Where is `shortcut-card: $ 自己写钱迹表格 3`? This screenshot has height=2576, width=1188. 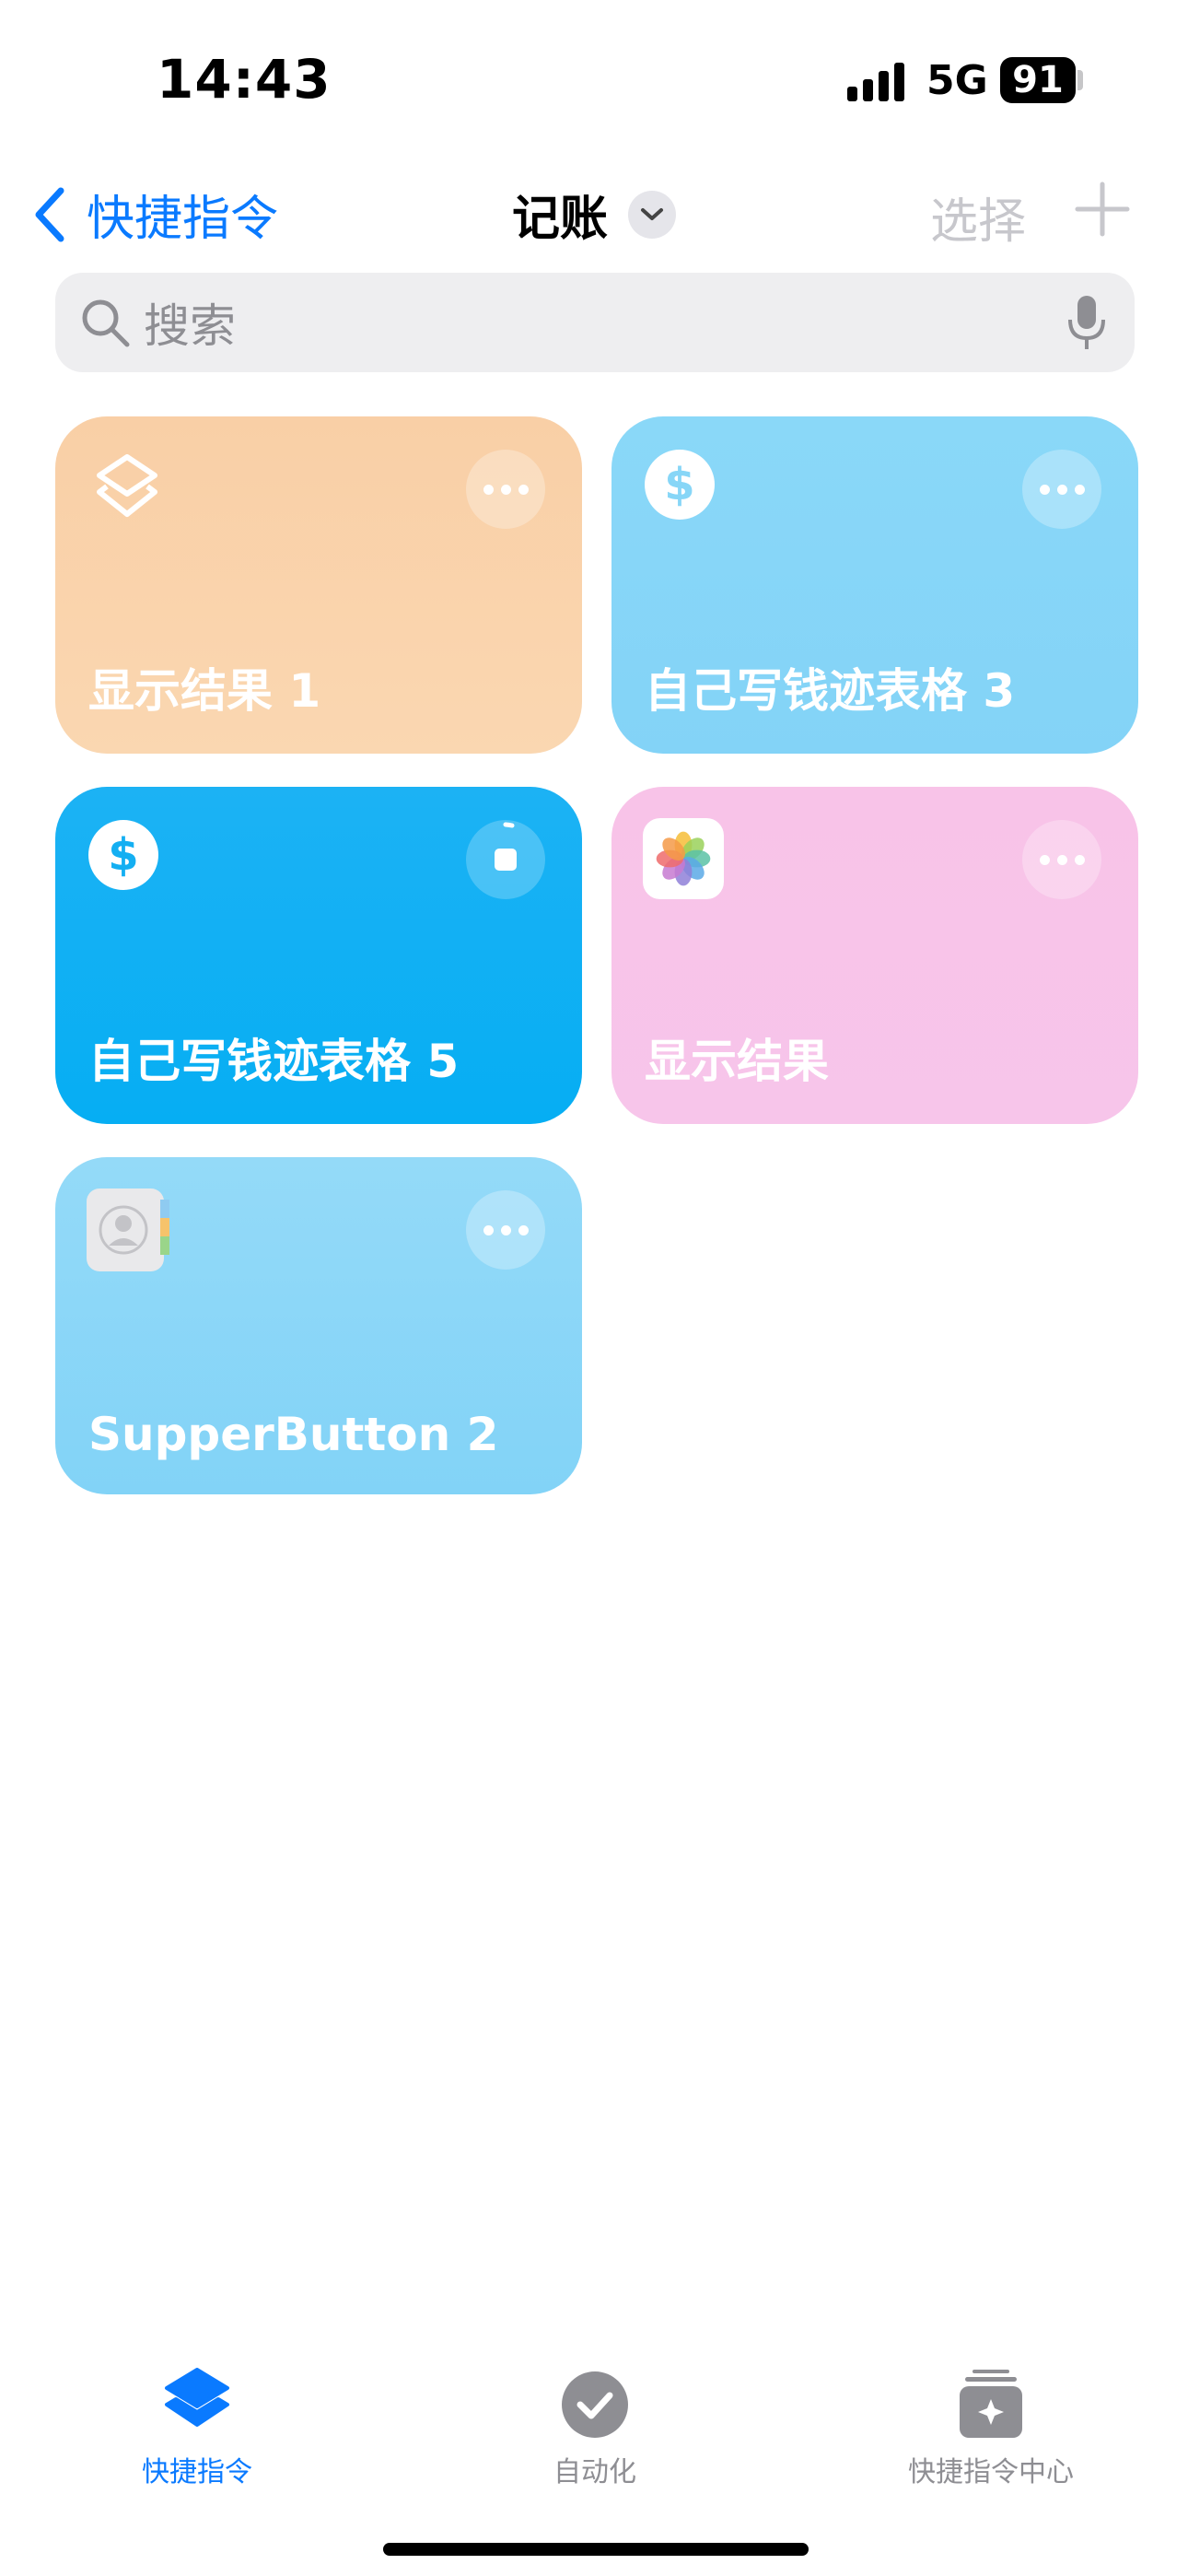 shortcut-card: $ 自己写钱迹表格 3 is located at coordinates (874, 585).